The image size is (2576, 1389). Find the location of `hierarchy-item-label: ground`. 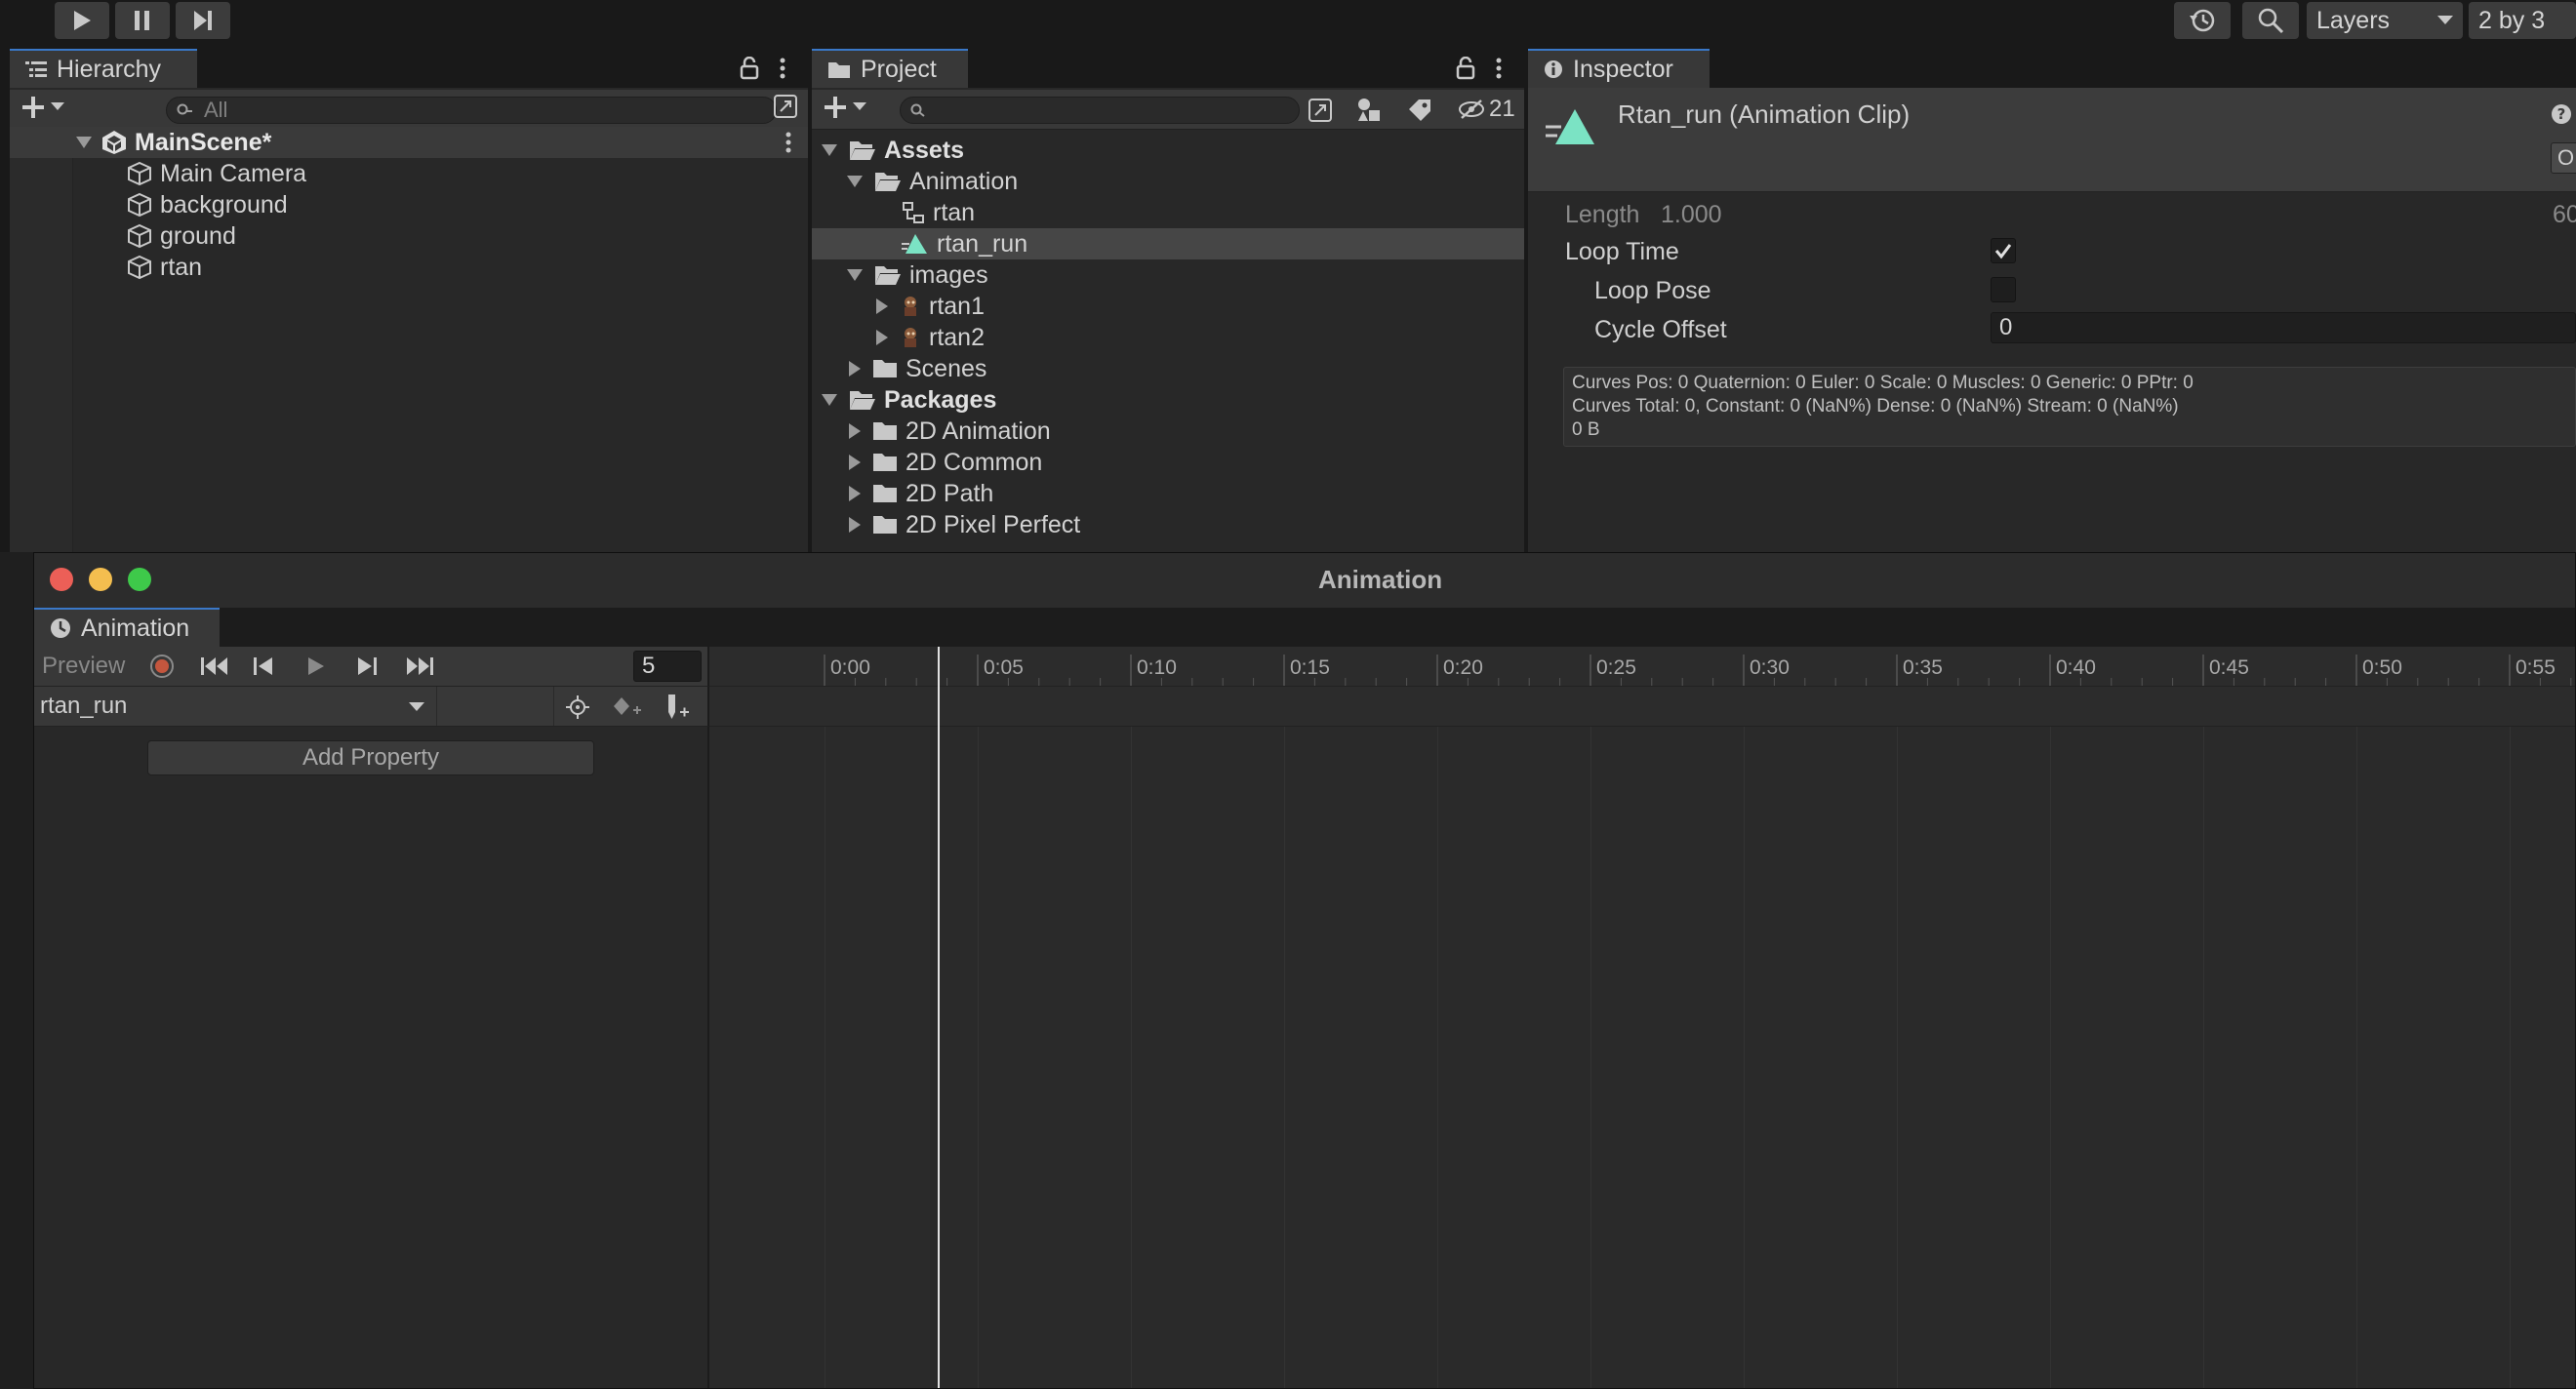

hierarchy-item-label: ground is located at coordinates (198, 235).